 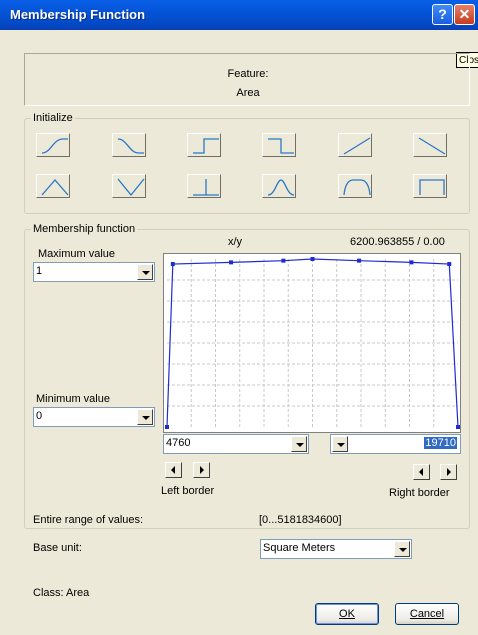 I want to click on trapezoid-icon, so click(x=357, y=187).